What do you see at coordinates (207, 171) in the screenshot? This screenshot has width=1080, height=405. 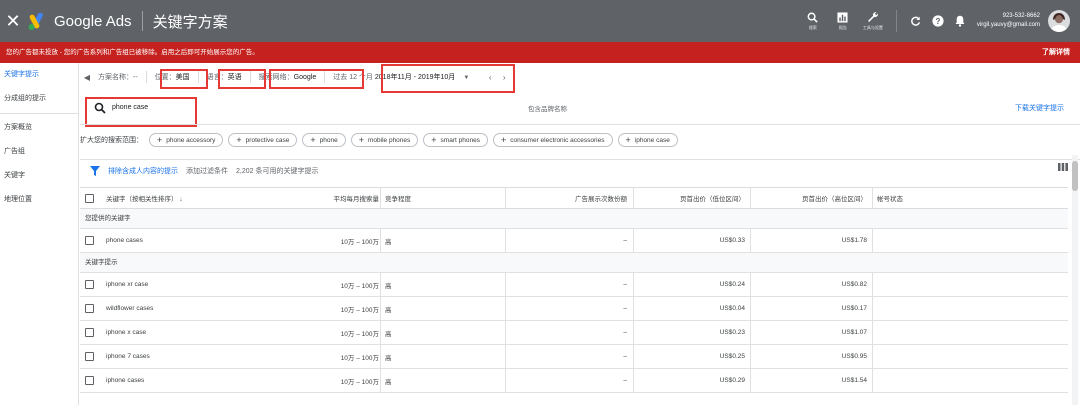 I see `add-filter-button: 添加过滤条件` at bounding box center [207, 171].